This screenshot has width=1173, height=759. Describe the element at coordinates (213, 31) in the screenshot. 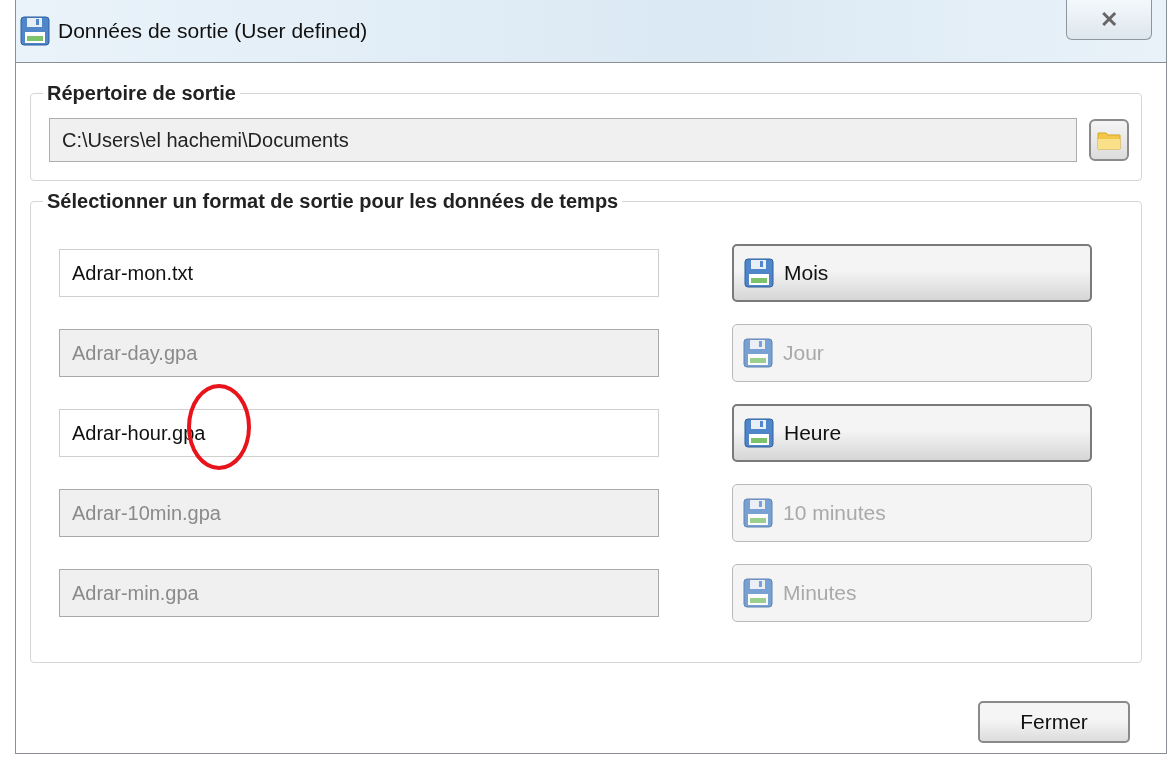

I see `window-title: Données de sortie (User defined)` at that location.